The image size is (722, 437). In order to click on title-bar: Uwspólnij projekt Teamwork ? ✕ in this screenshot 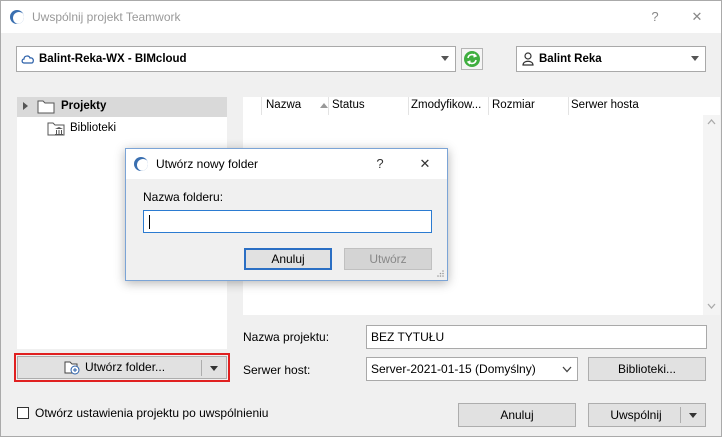, I will do `click(361, 17)`.